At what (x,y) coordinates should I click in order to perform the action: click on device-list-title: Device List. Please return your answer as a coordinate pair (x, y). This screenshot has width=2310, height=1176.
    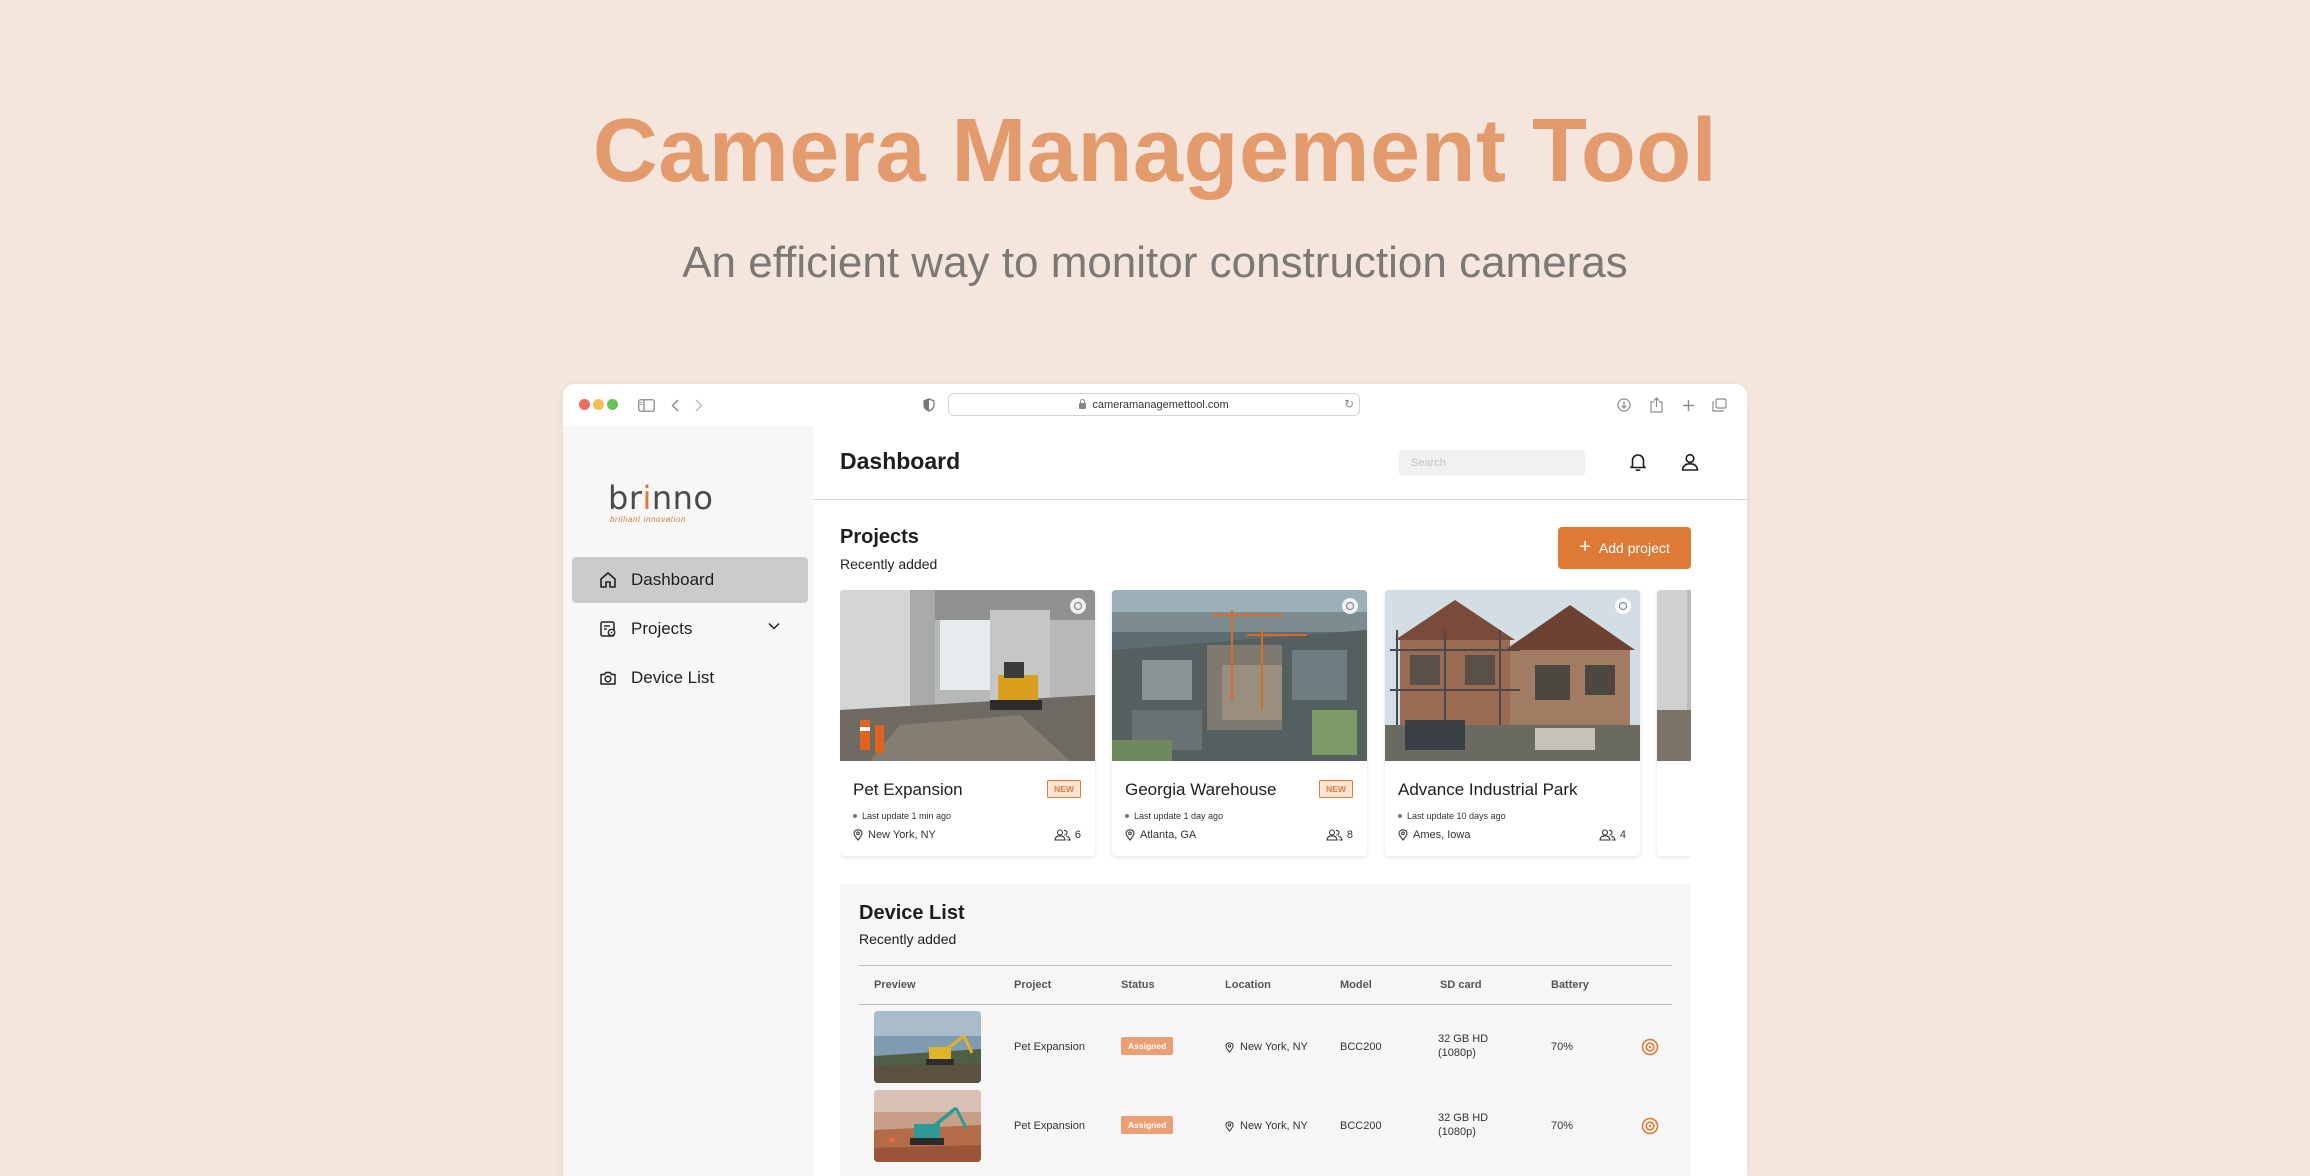
    Looking at the image, I should click on (912, 913).